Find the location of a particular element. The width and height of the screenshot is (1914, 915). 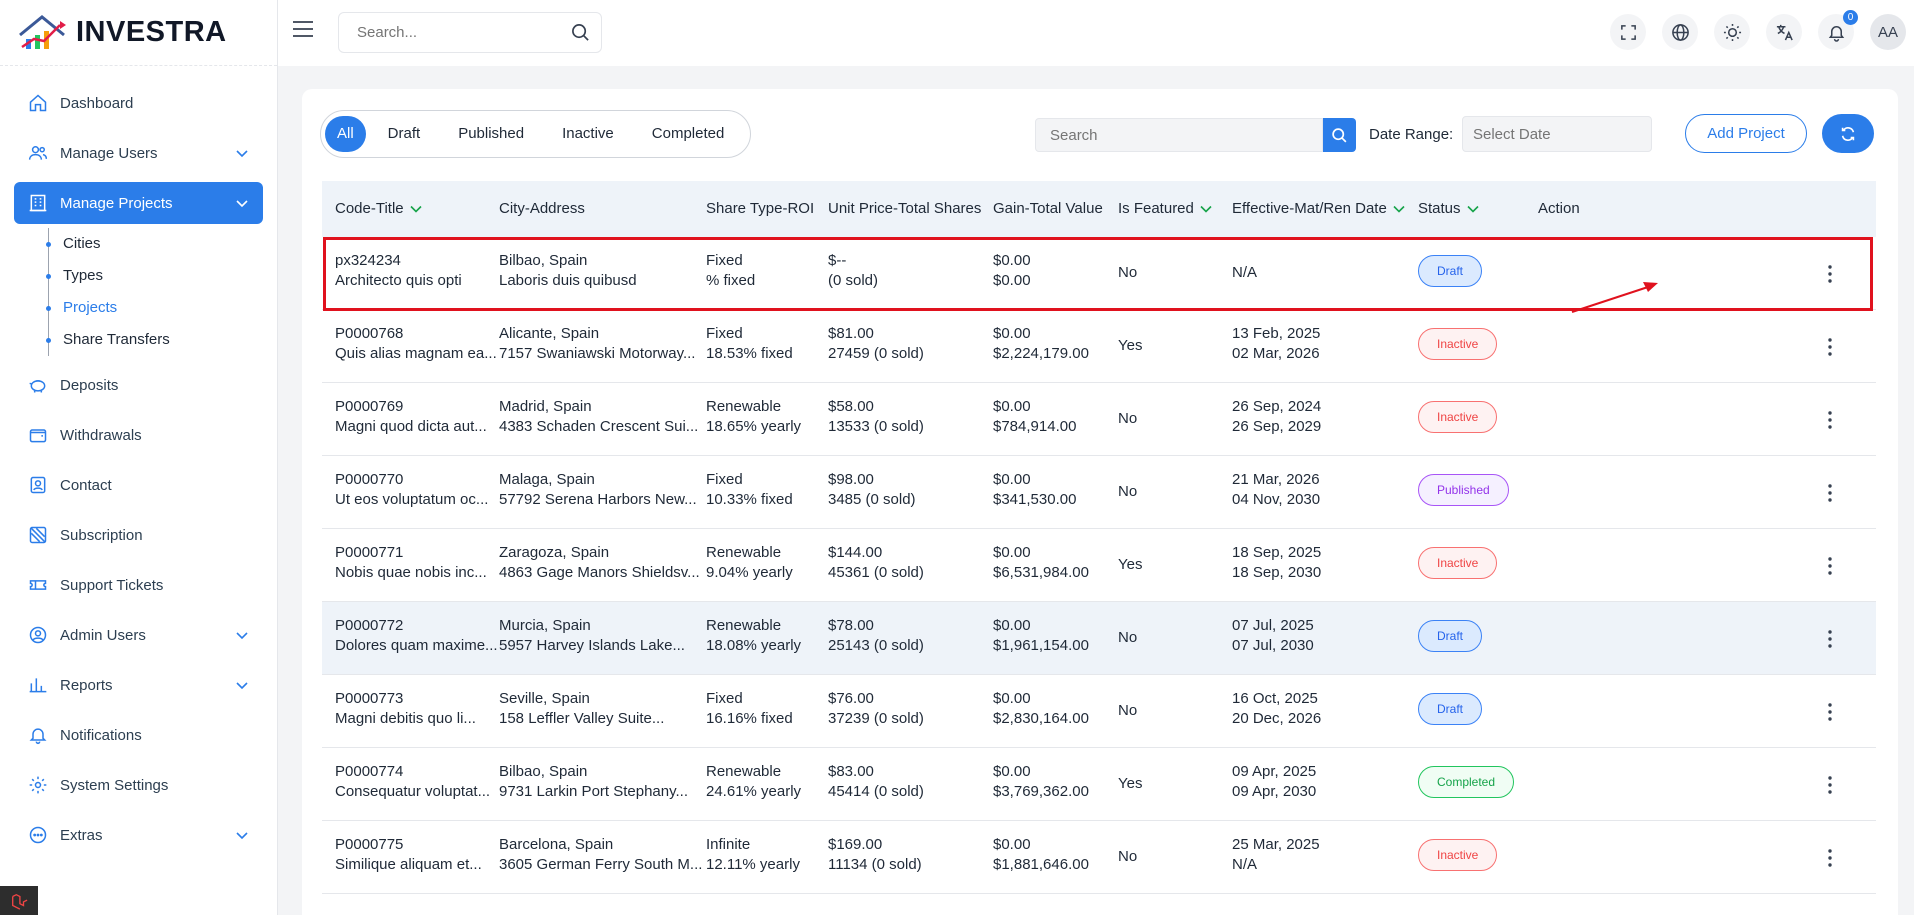

tab-all: All is located at coordinates (345, 134).